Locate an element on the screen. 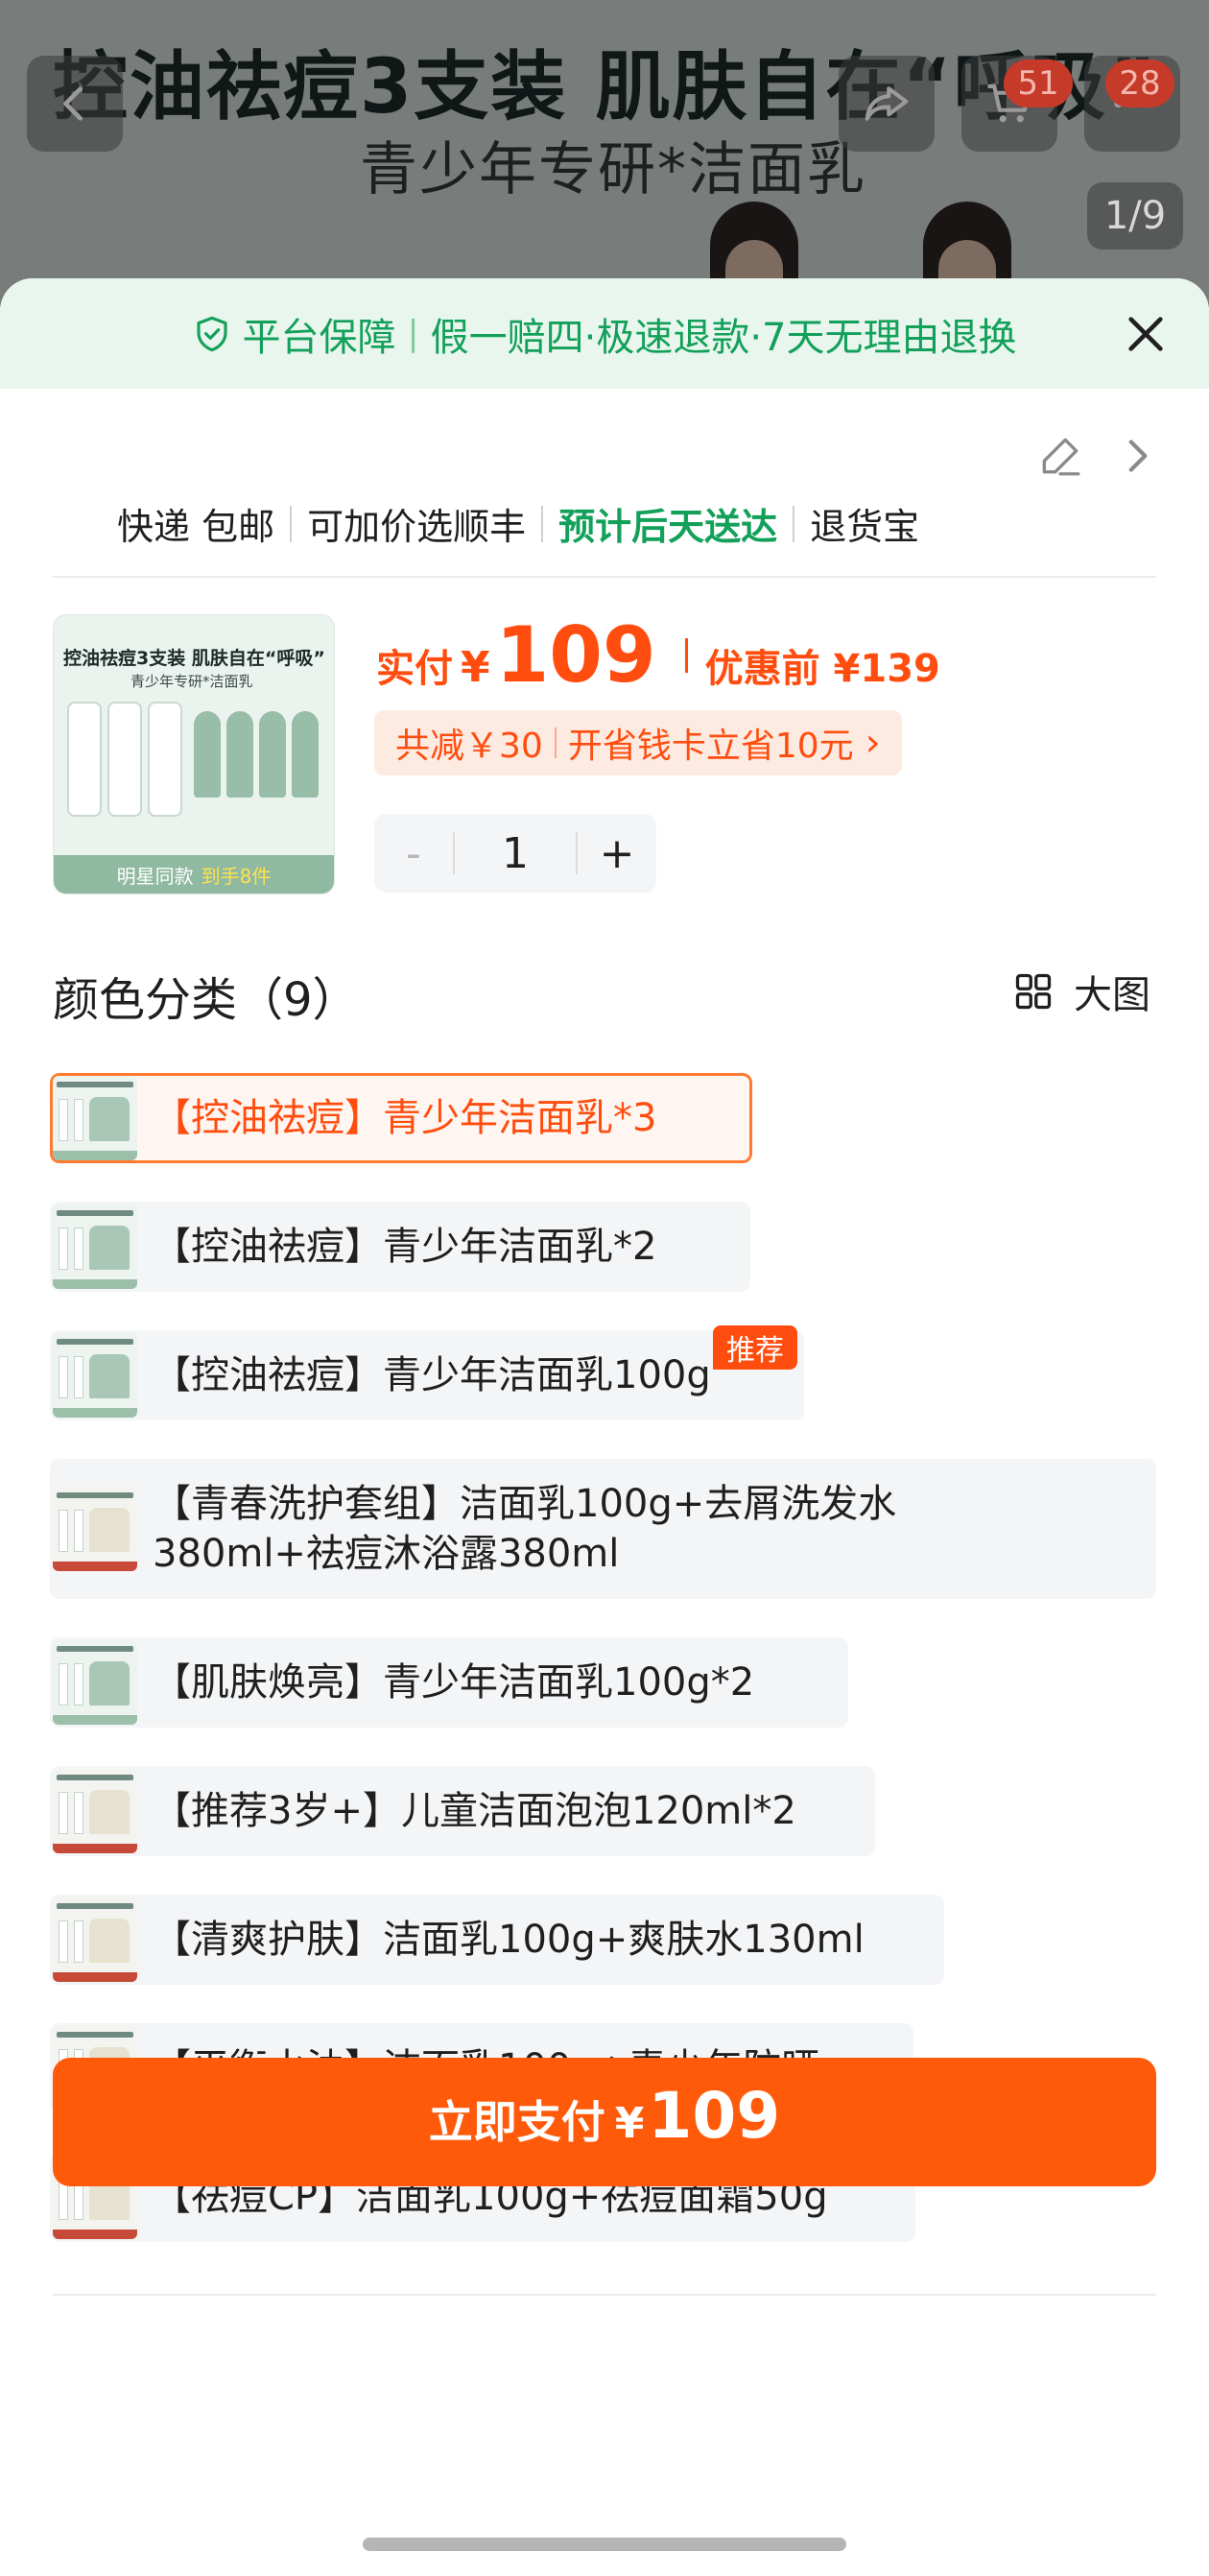 The width and height of the screenshot is (1209, 2576). edit-icon is located at coordinates (1060, 456).